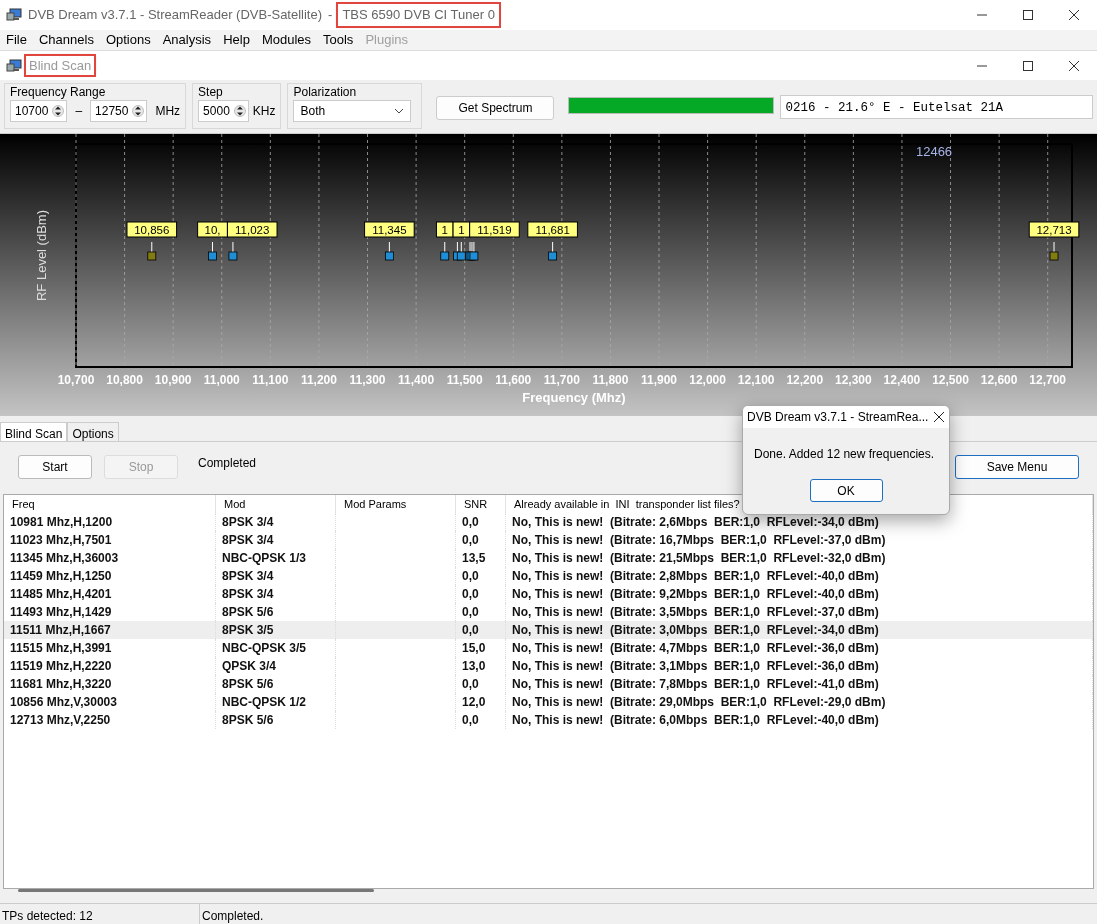  What do you see at coordinates (34, 431) in the screenshot?
I see `tab: Blind Scan` at bounding box center [34, 431].